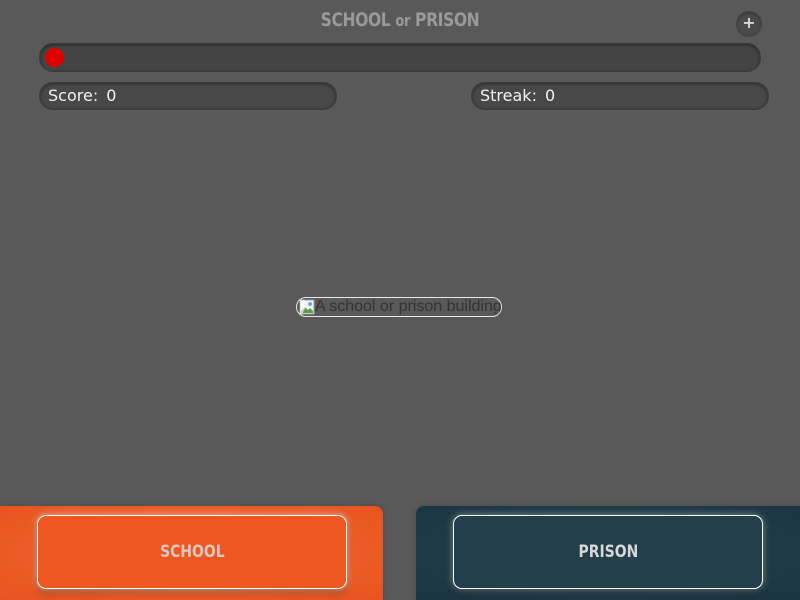  I want to click on title-or-word: or, so click(403, 20).